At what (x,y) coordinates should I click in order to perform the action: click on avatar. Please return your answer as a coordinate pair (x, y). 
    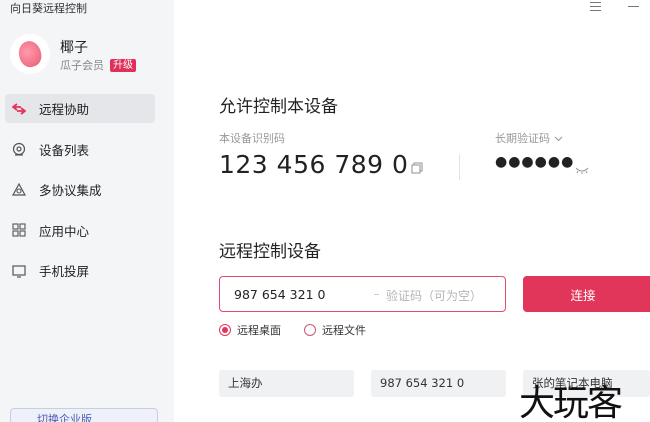
    Looking at the image, I should click on (30, 54).